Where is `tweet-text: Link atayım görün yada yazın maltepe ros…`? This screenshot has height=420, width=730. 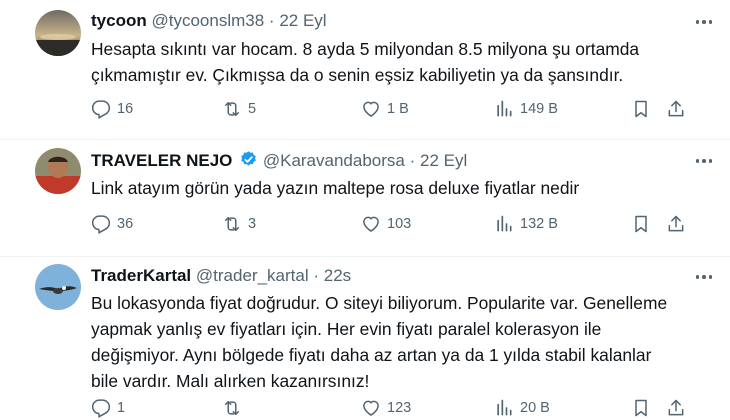 tweet-text: Link atayım görün yada yazın maltepe ros… is located at coordinates (396, 188).